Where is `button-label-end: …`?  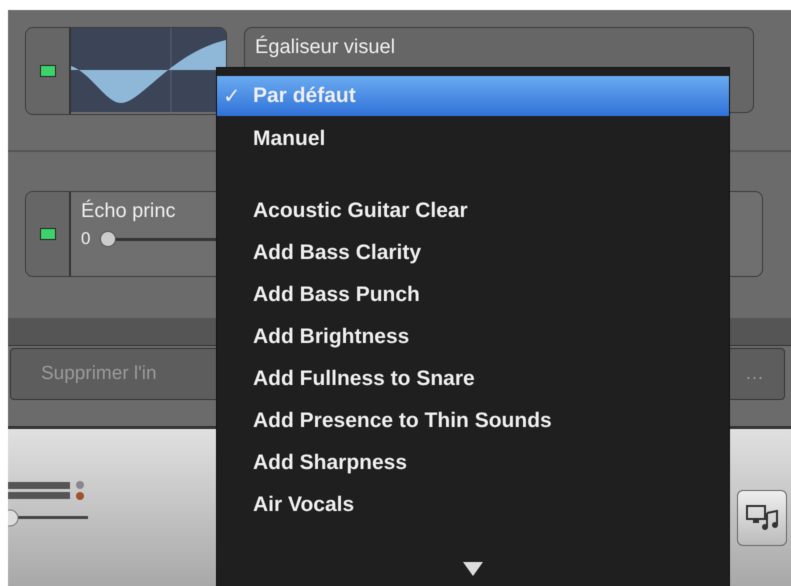 button-label-end: … is located at coordinates (754, 374).